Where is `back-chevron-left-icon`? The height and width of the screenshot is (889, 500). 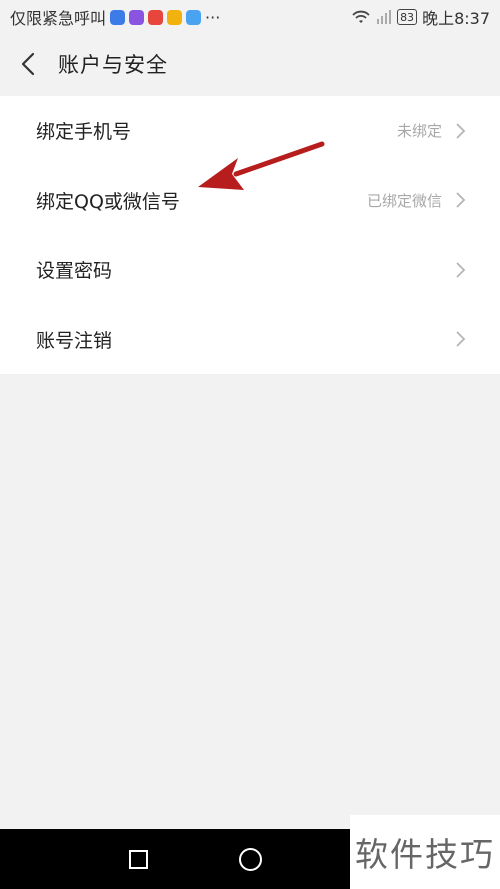
back-chevron-left-icon is located at coordinates (29, 64).